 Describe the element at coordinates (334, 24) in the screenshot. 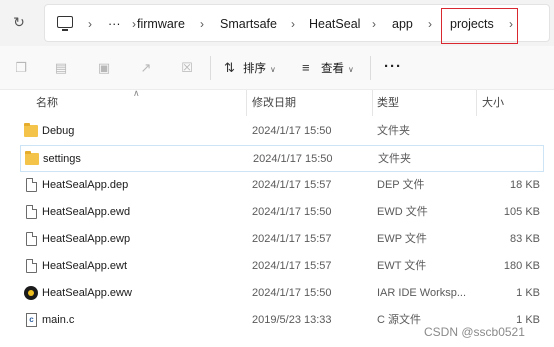

I see `breadcrumb-heatseal: HeatSeal` at that location.